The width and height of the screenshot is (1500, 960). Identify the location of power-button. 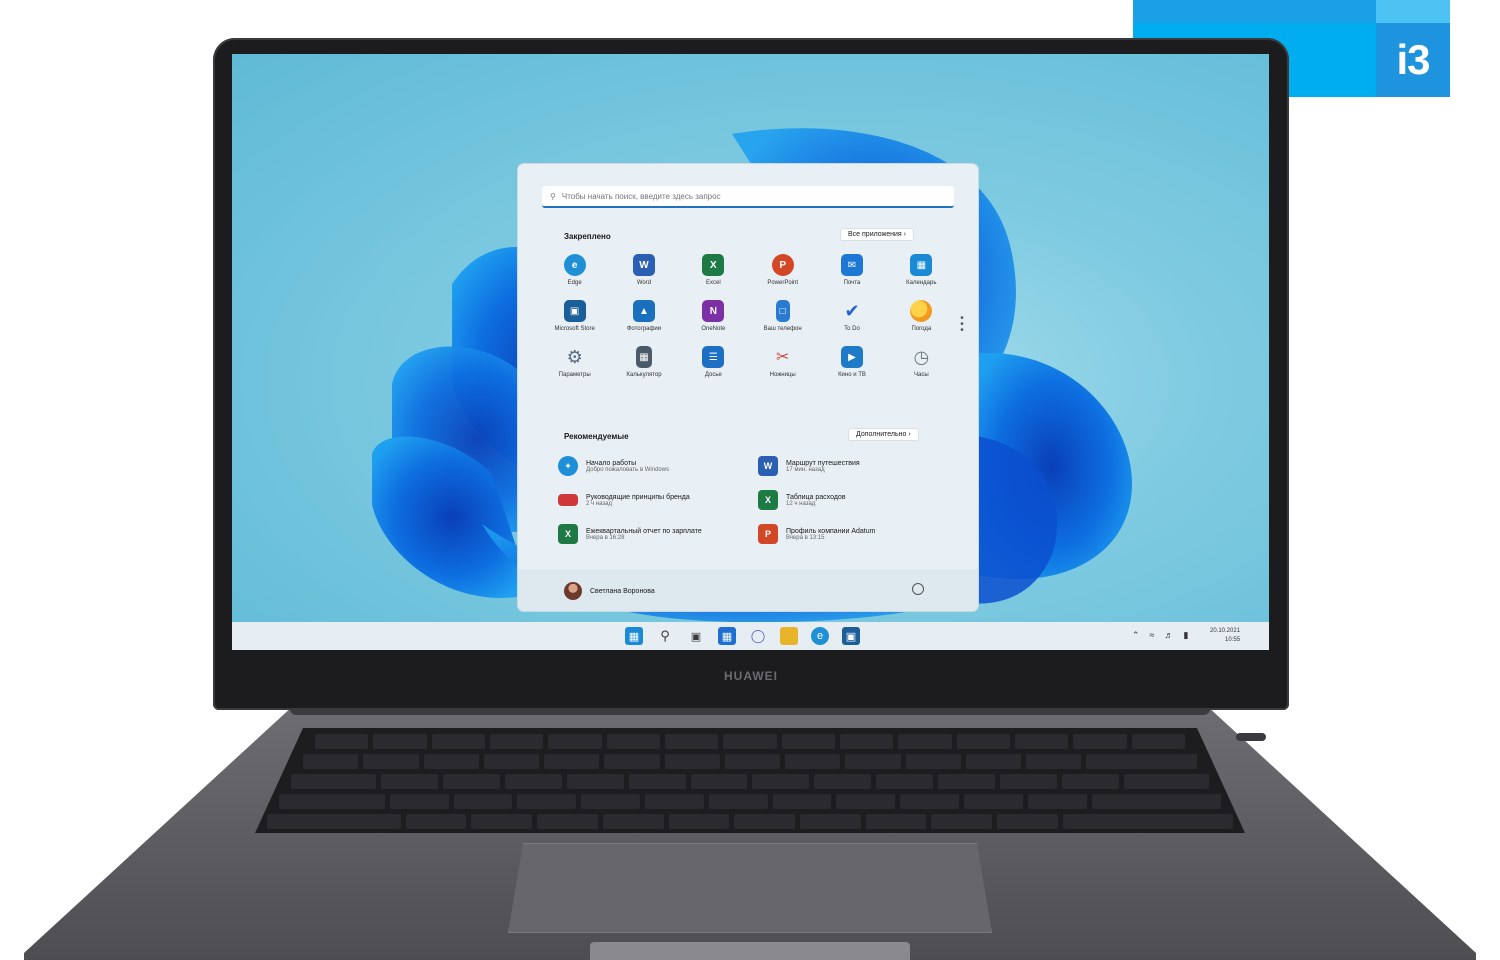
(1251, 737).